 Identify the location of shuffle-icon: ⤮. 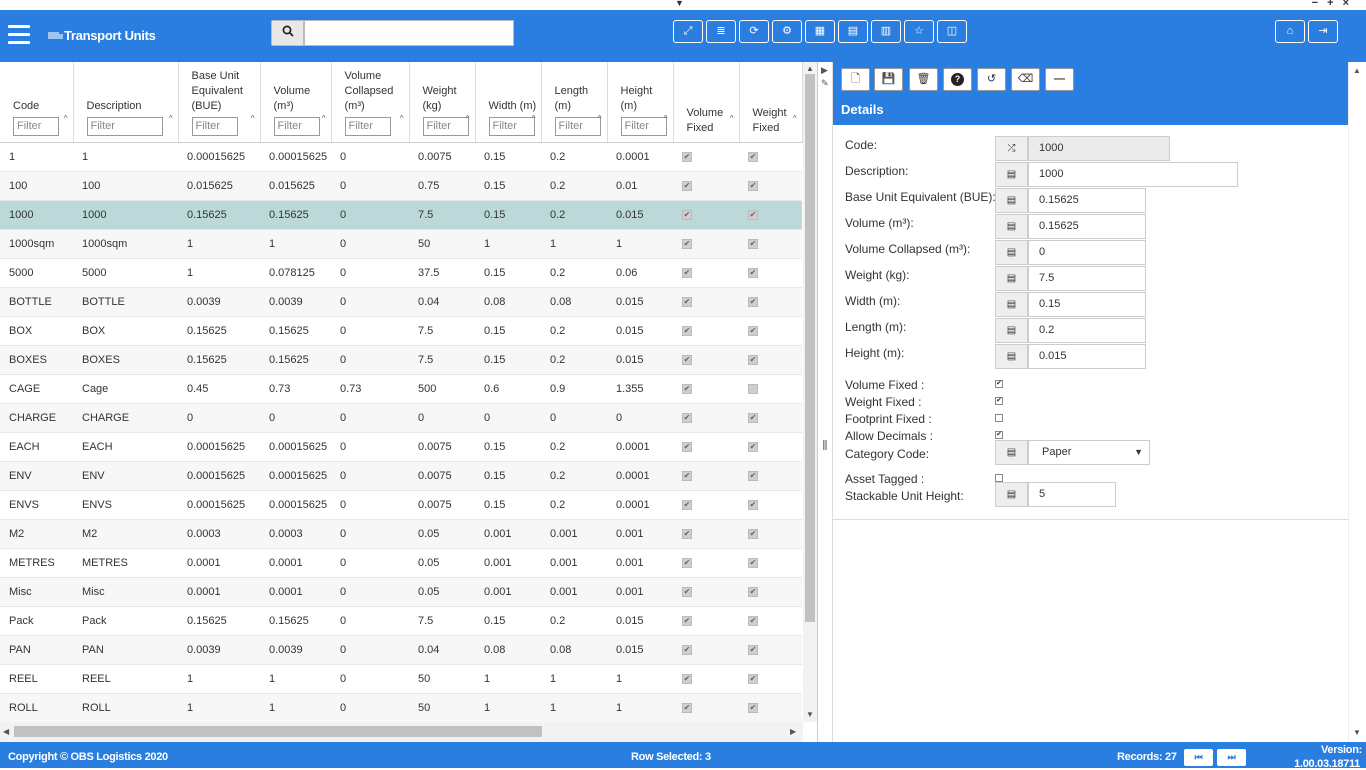
(1011, 148).